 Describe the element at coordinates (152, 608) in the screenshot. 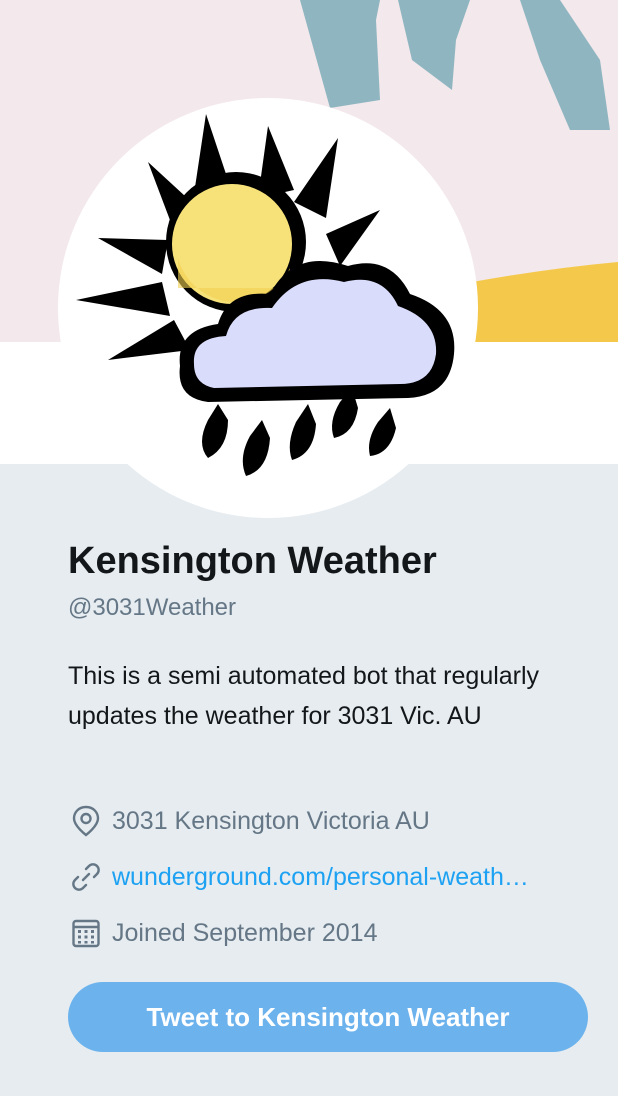

I see `profile-handle: @3031Weather` at that location.